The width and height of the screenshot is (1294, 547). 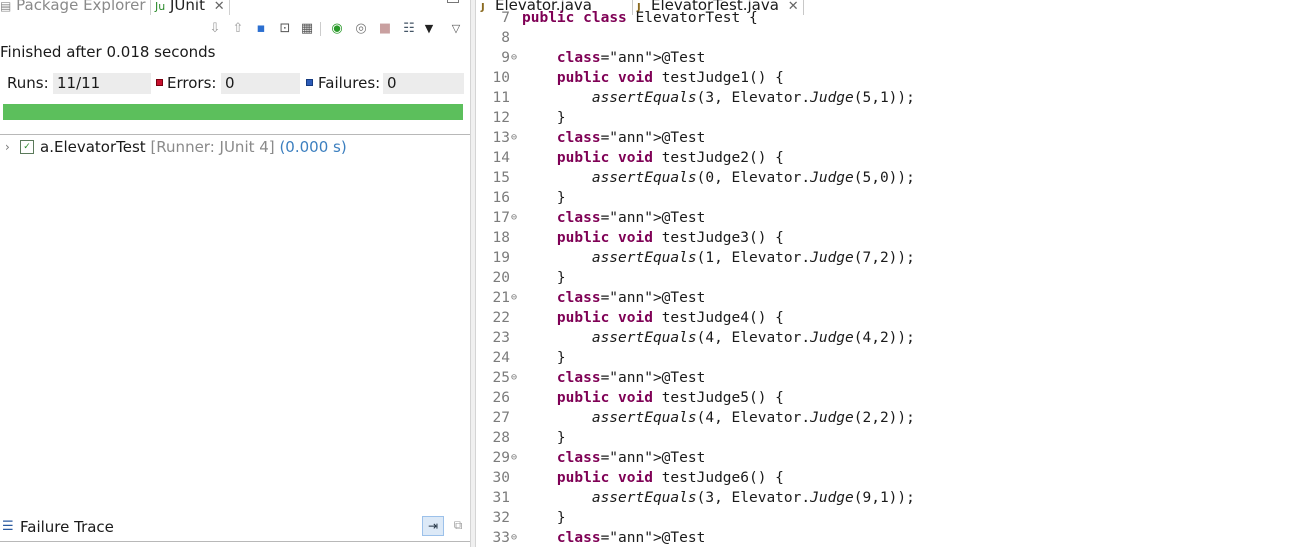 What do you see at coordinates (885, 378) in the screenshot?
I see `code-line: 25 ⊖ class="ann">@Test` at bounding box center [885, 378].